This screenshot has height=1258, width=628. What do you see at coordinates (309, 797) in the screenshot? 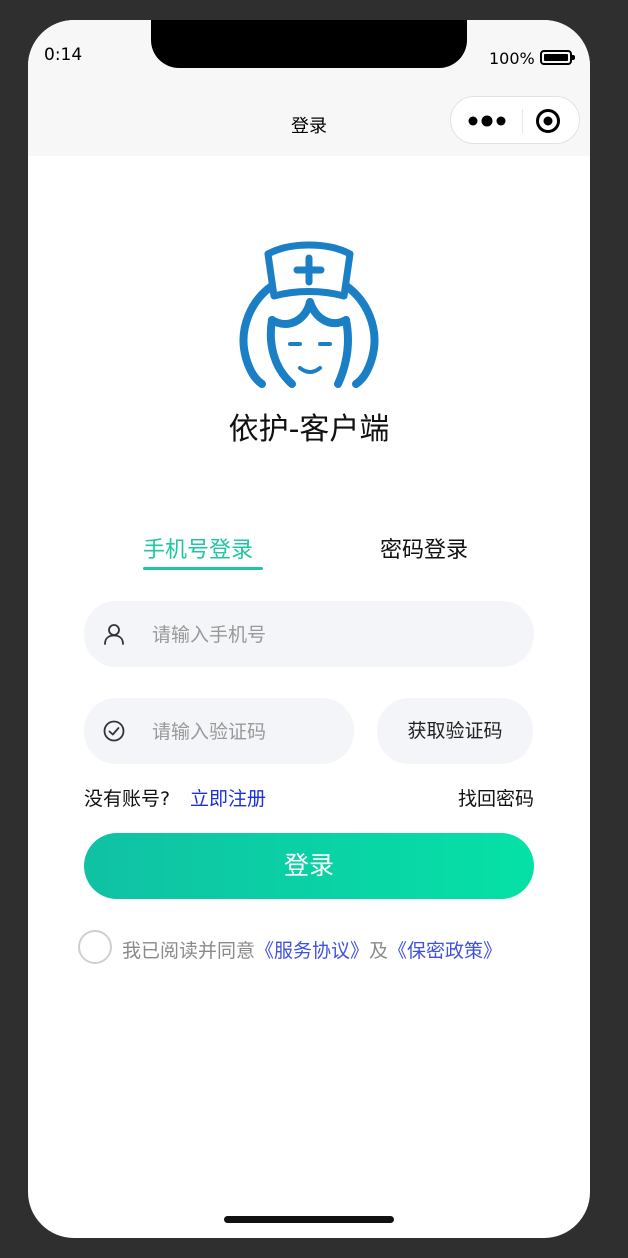
I see `account-links: 没有账号? 立即注册 找回密码` at bounding box center [309, 797].